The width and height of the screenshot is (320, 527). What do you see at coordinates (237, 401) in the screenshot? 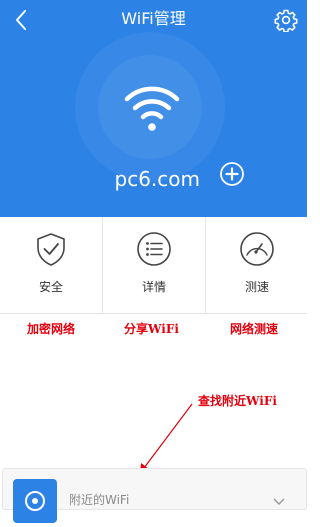
I see `annotation-find-nearby-wifi: 查找附近WiFi` at bounding box center [237, 401].